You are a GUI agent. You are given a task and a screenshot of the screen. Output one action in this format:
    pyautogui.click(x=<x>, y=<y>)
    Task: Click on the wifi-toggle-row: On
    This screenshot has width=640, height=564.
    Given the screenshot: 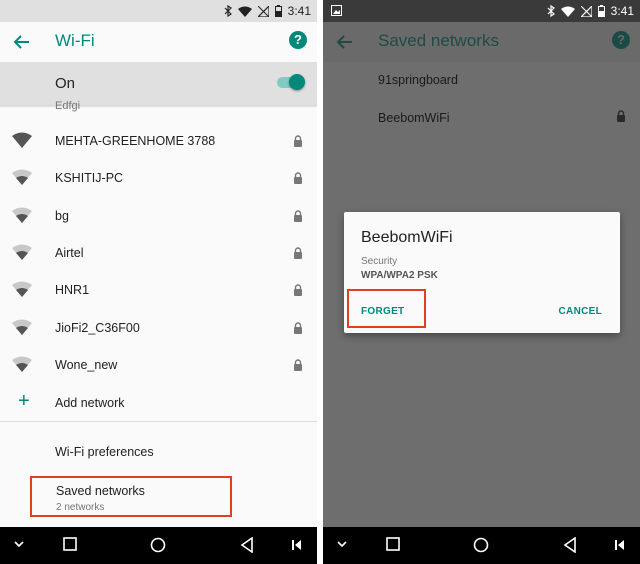 What is the action you would take?
    pyautogui.click(x=158, y=83)
    